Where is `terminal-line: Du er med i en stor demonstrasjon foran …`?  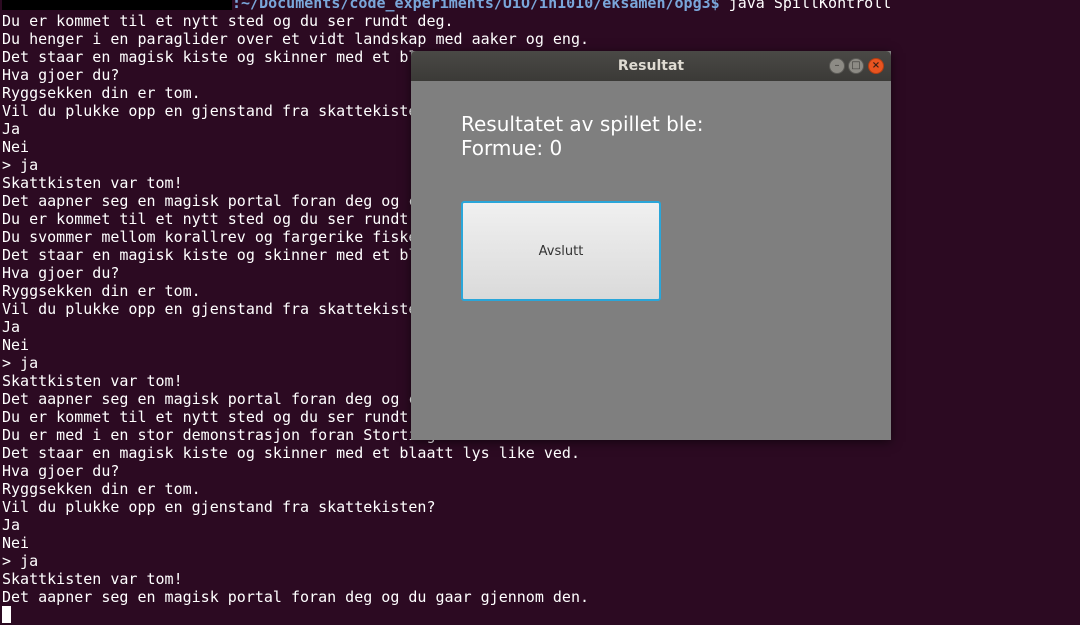 terminal-line: Du er med i en stor demonstrasjon foran … is located at coordinates (232, 435).